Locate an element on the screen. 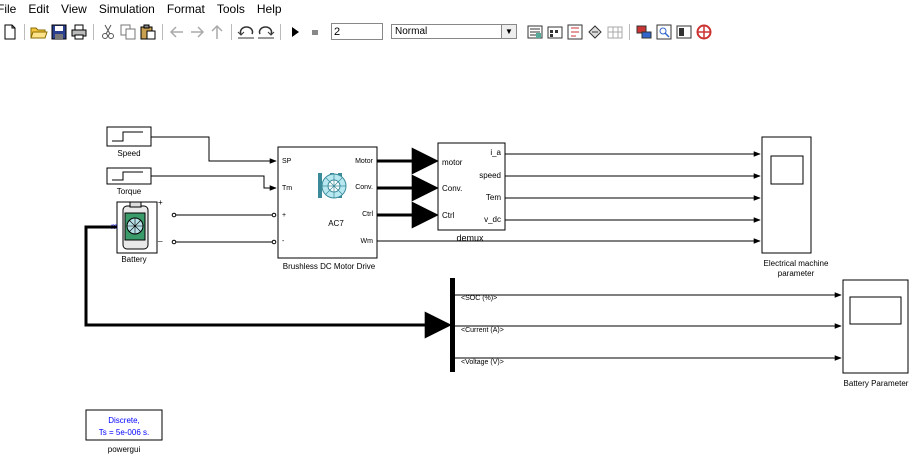 The width and height of the screenshot is (918, 467). back-icon is located at coordinates (177, 32).